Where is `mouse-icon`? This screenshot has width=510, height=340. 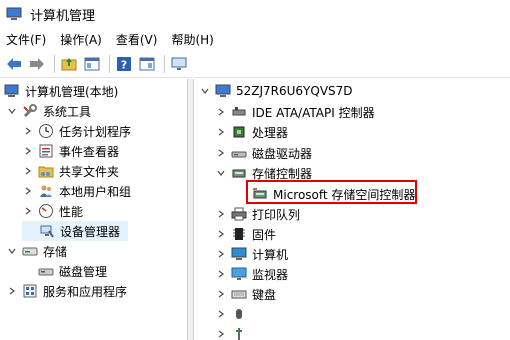
mouse-icon is located at coordinates (239, 314).